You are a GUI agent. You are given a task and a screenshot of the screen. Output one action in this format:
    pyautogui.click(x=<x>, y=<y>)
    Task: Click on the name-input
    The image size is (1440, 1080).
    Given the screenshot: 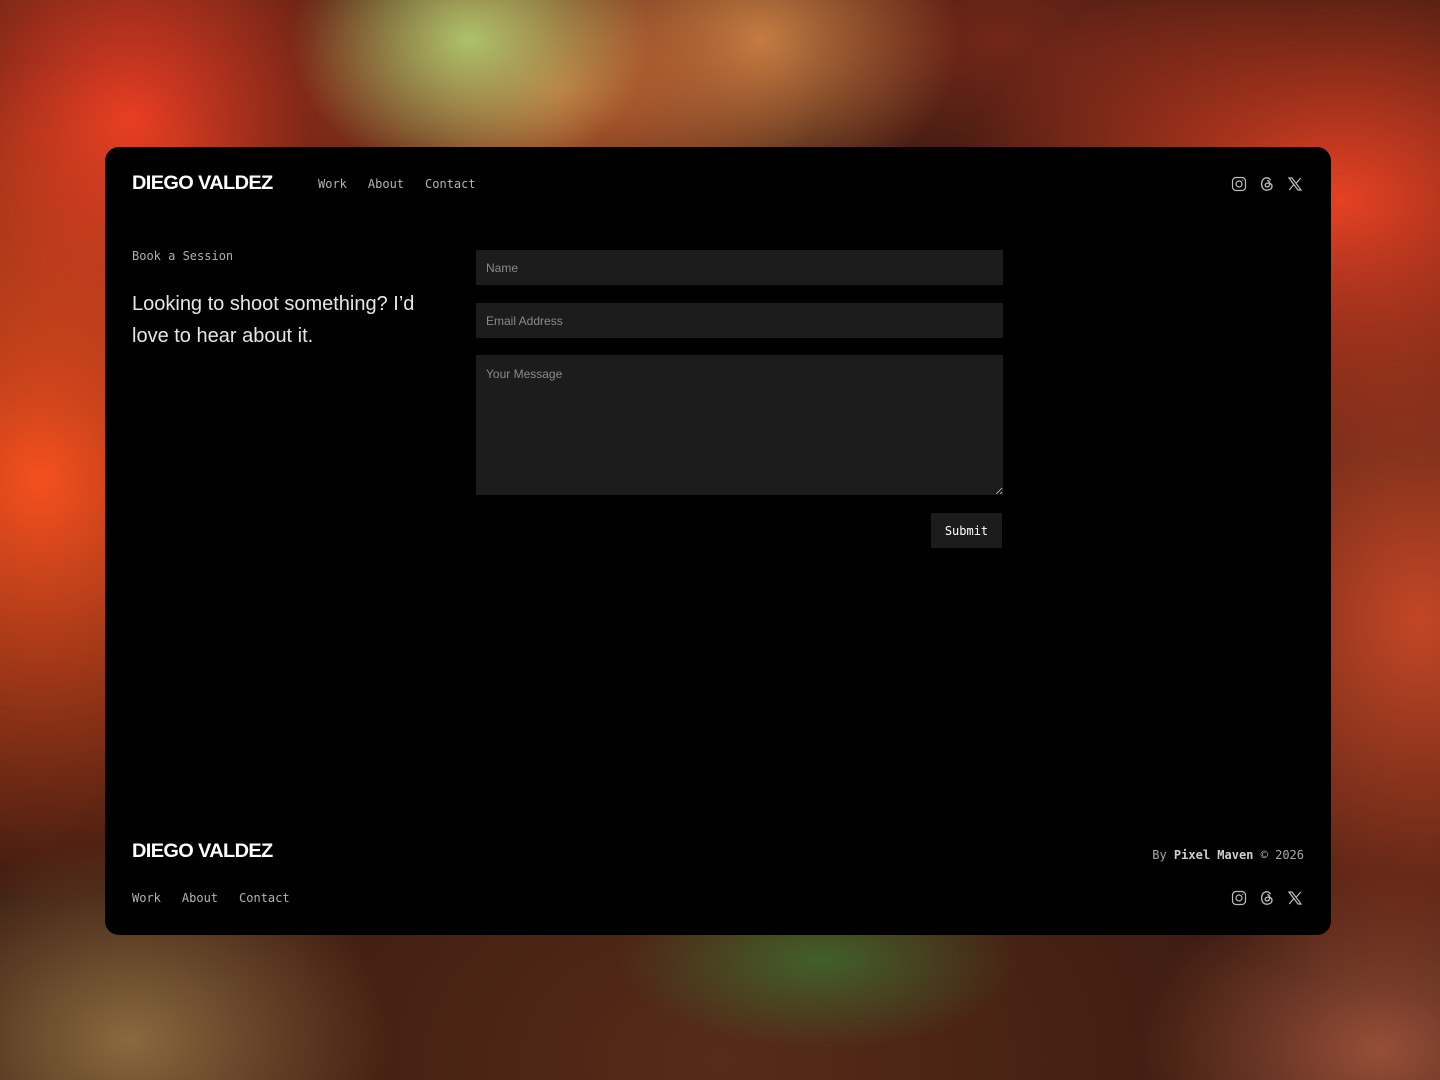 What is the action you would take?
    pyautogui.click(x=739, y=267)
    